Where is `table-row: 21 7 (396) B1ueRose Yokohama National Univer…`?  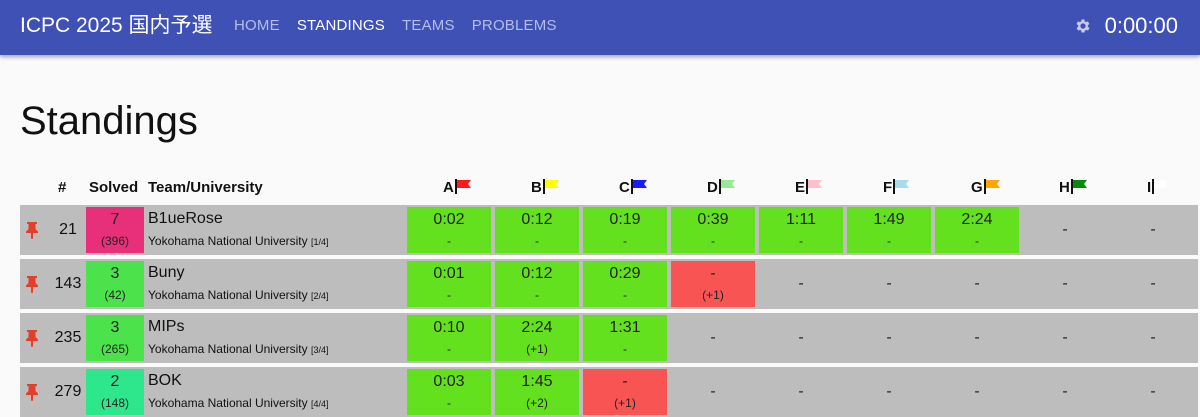 table-row: 21 7 (396) B1ueRose Yokohama National Univer… is located at coordinates (609, 230).